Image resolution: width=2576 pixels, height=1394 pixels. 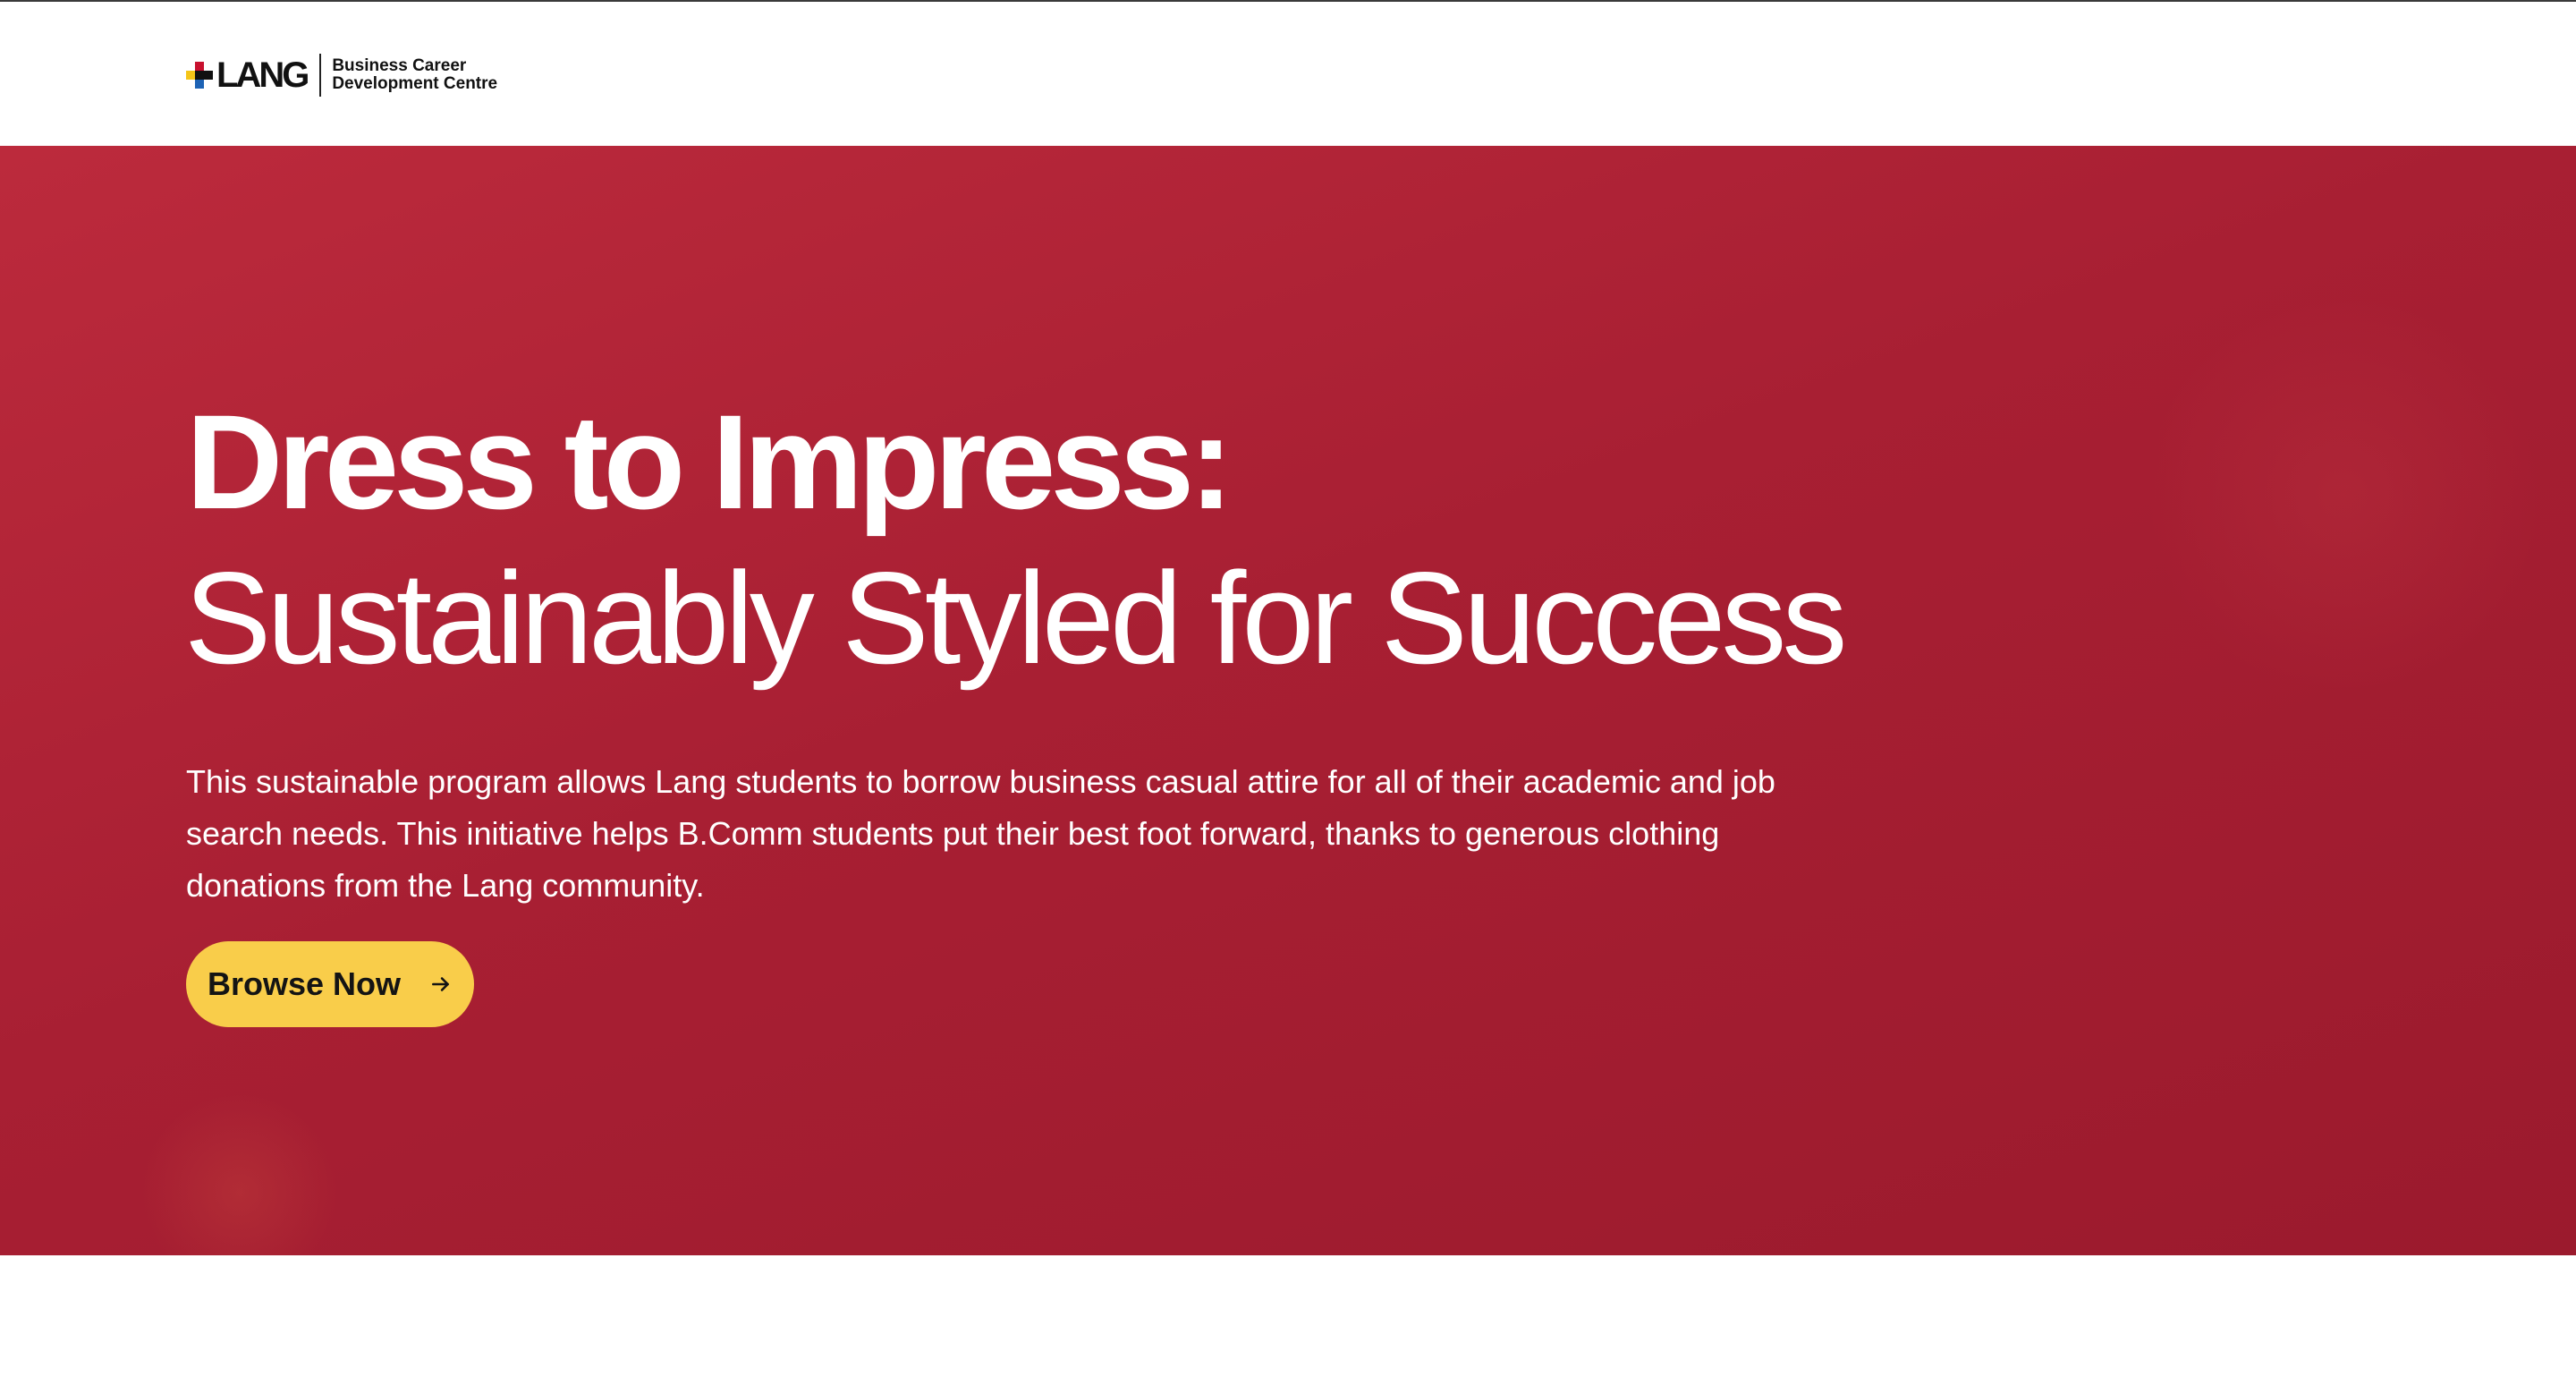 I want to click on hero-subtitle: Sustainably Styled for Success, so click(x=1015, y=618).